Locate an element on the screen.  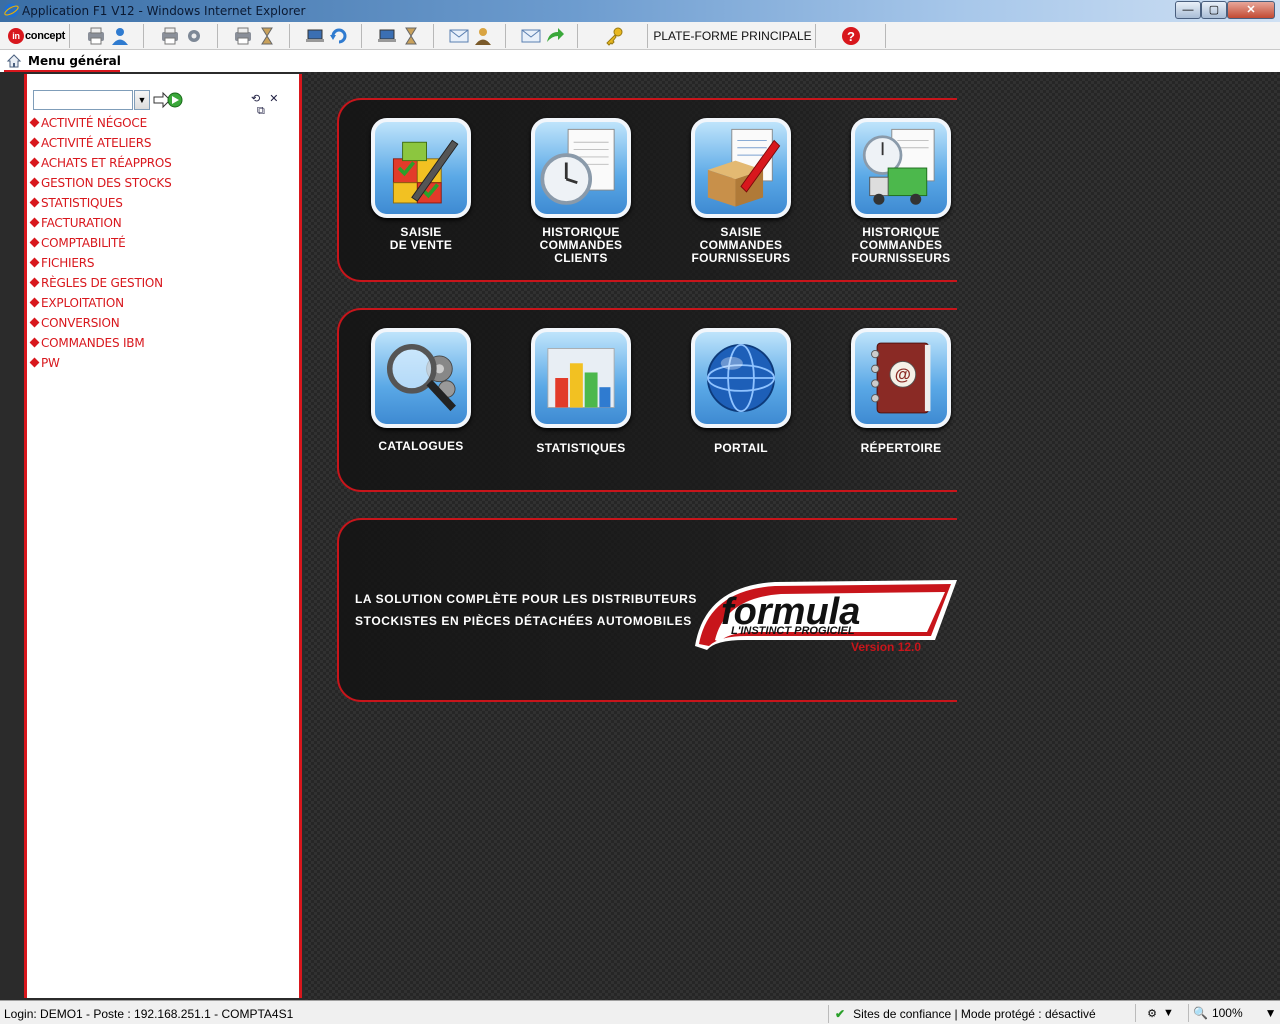
print-pending-button is located at coordinates (255, 36).